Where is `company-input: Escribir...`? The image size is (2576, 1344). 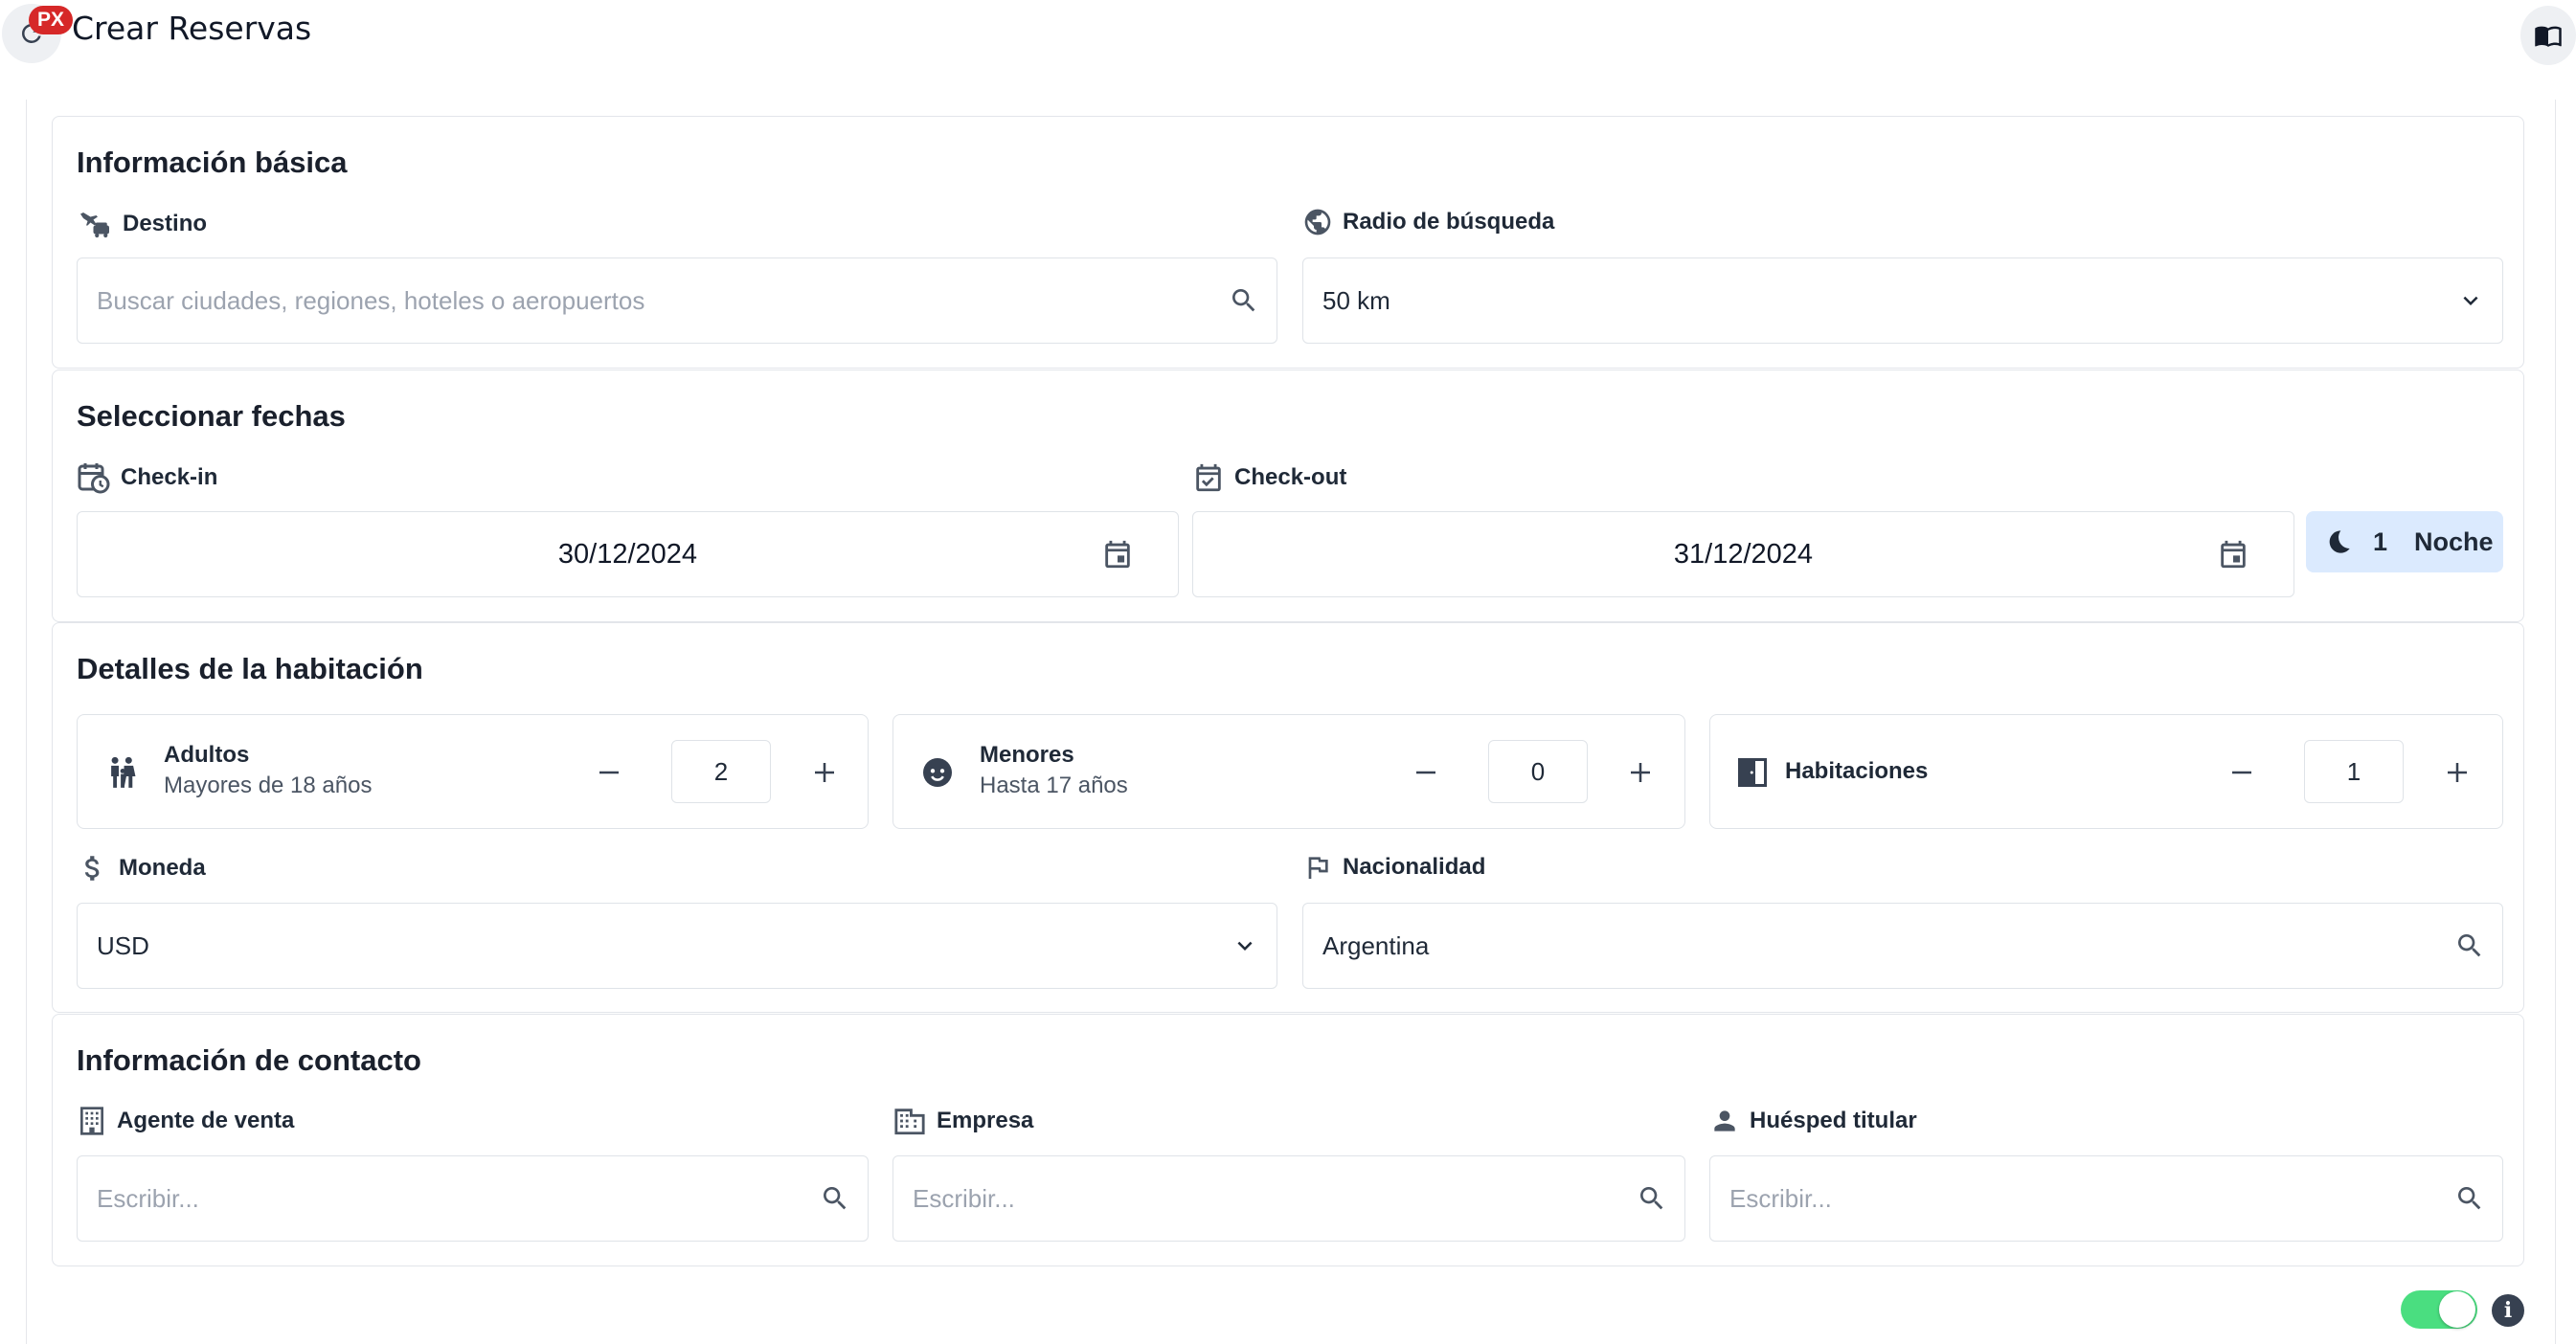 company-input: Escribir... is located at coordinates (1289, 1199).